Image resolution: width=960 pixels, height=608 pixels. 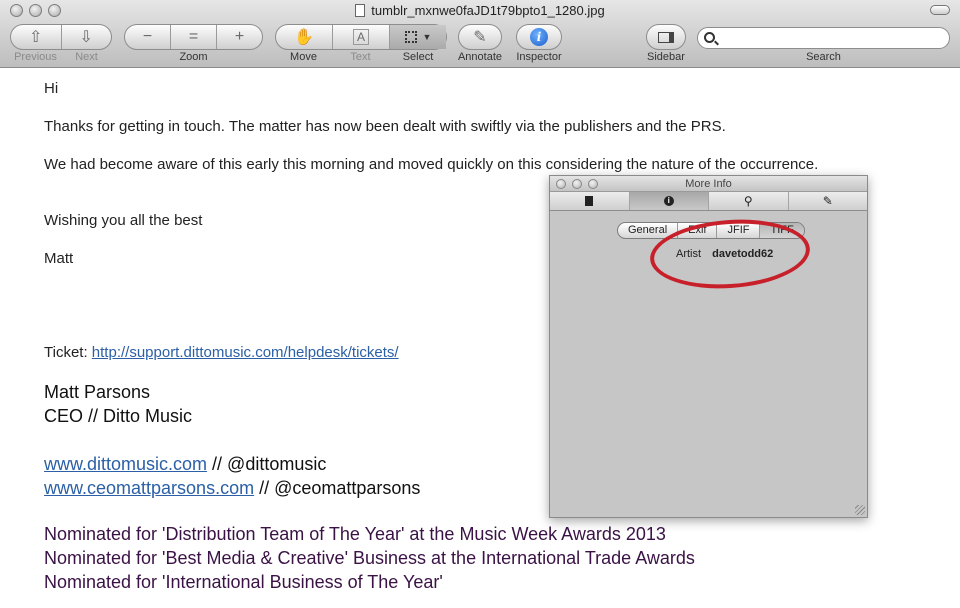 I want to click on inspector-button: i, so click(x=539, y=37).